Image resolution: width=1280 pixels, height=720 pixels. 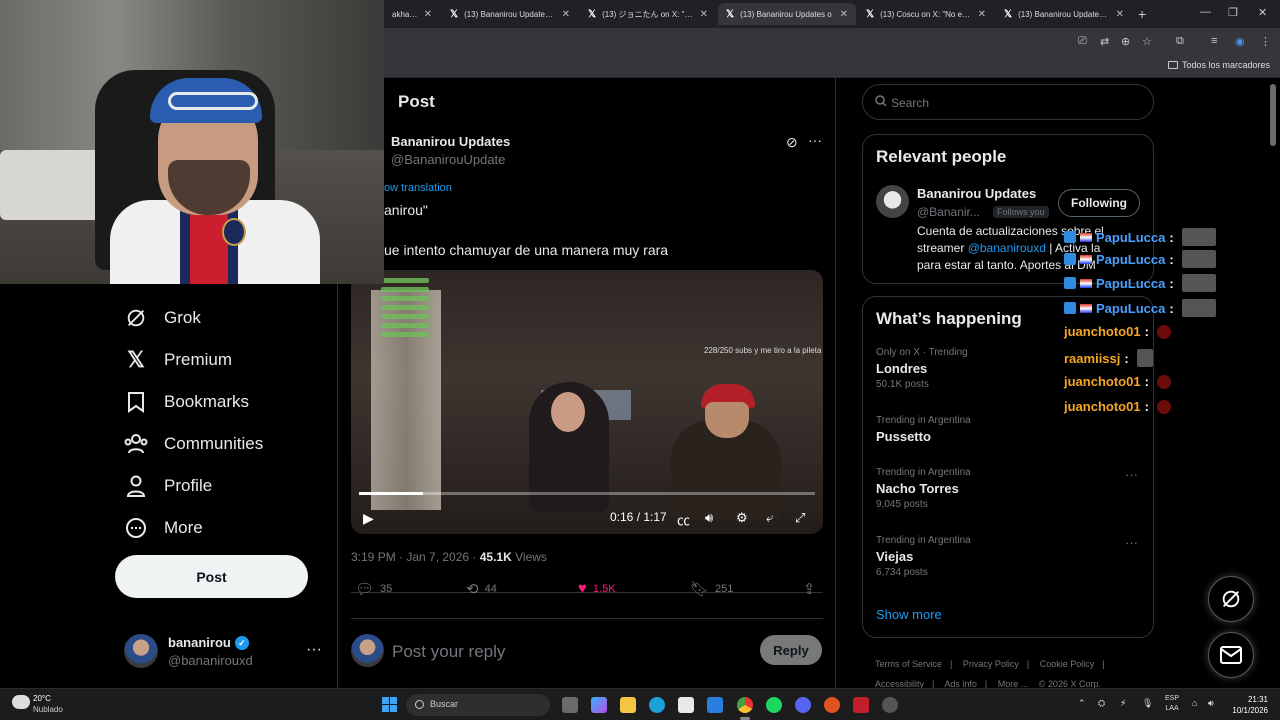 What do you see at coordinates (163, 528) in the screenshot?
I see `nav-item-more: More` at bounding box center [163, 528].